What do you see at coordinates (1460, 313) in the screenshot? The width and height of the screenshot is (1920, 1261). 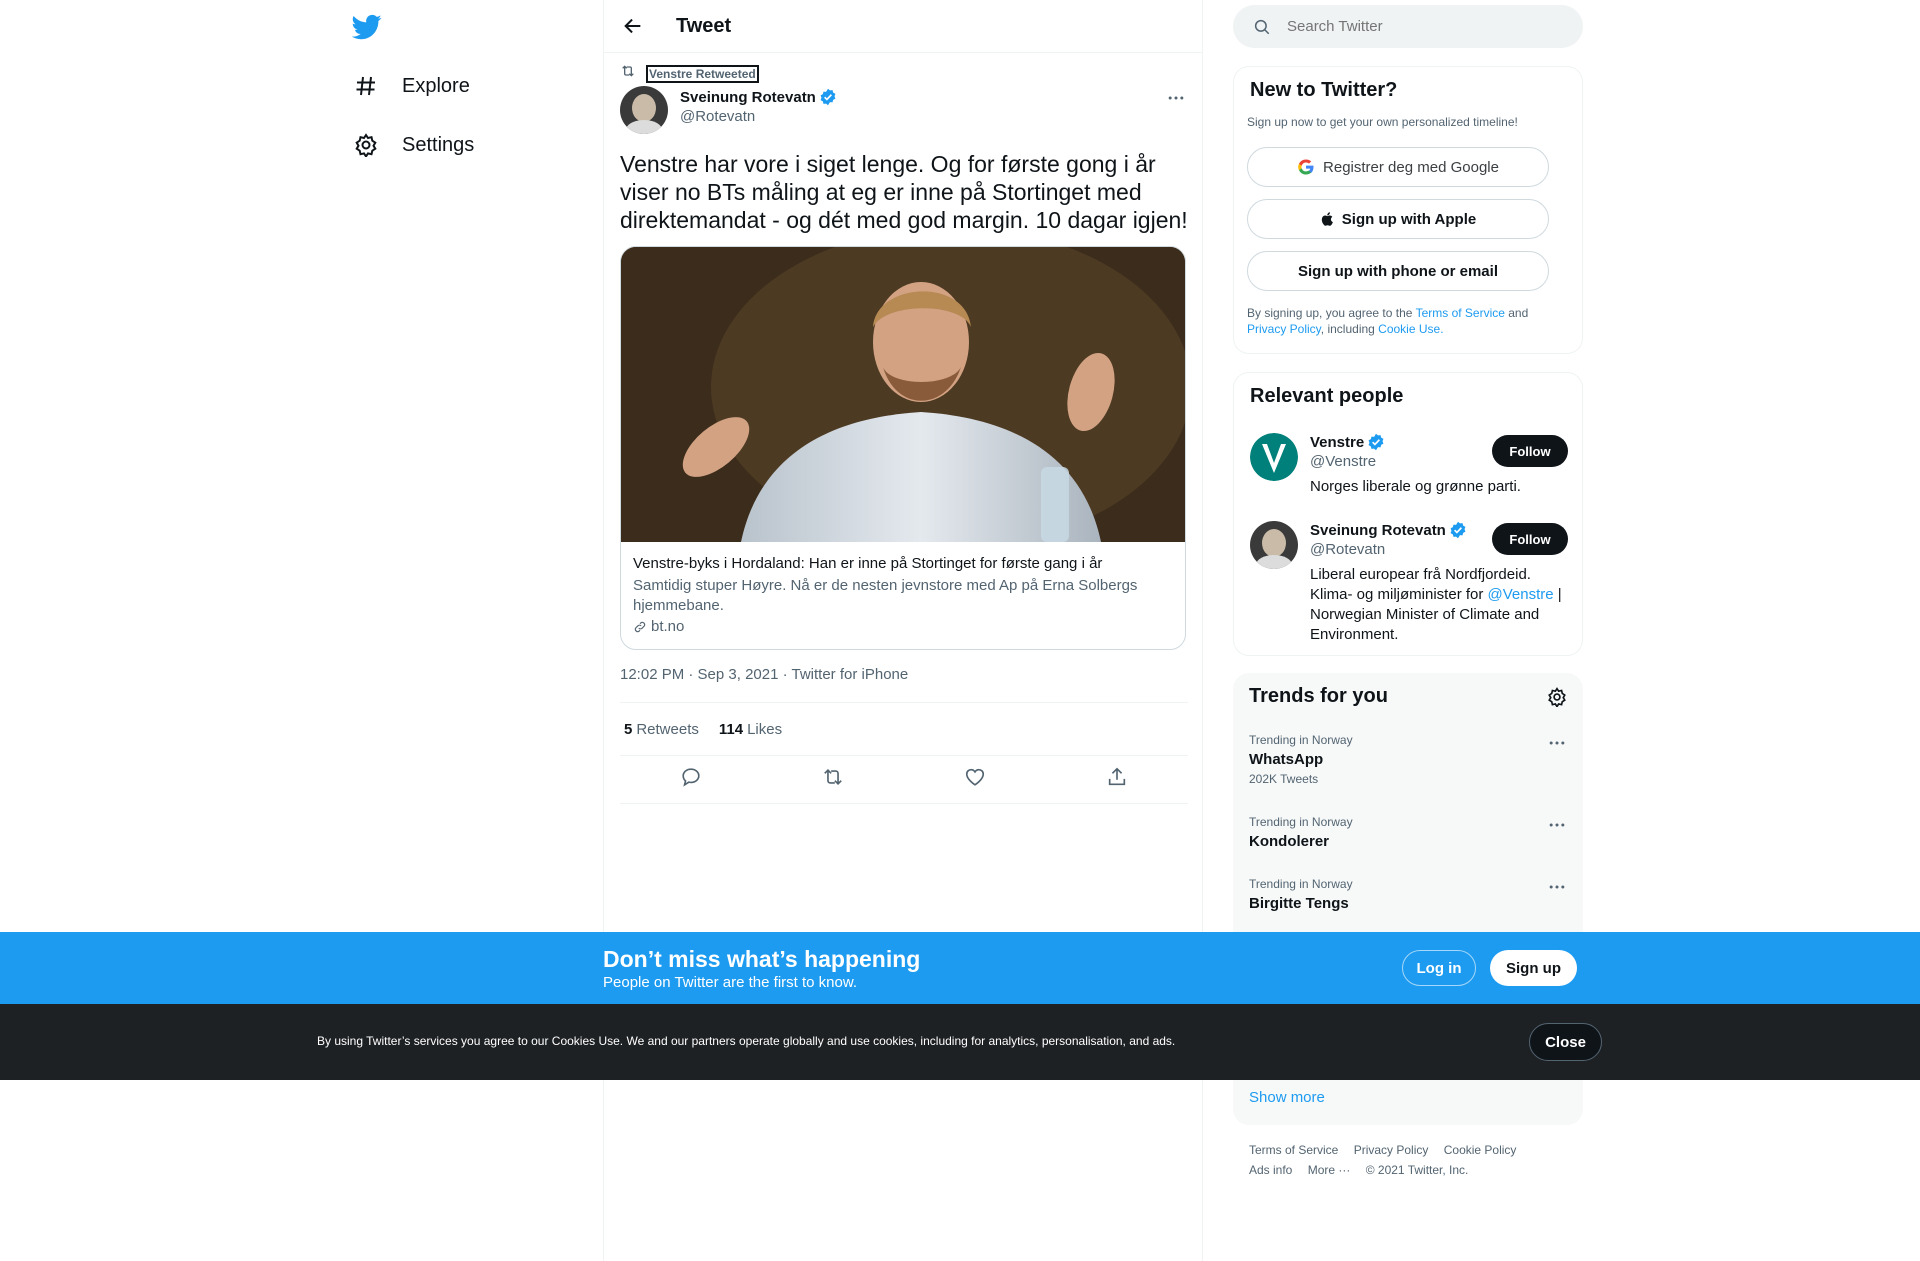 I see `terms-link: Terms of Service` at bounding box center [1460, 313].